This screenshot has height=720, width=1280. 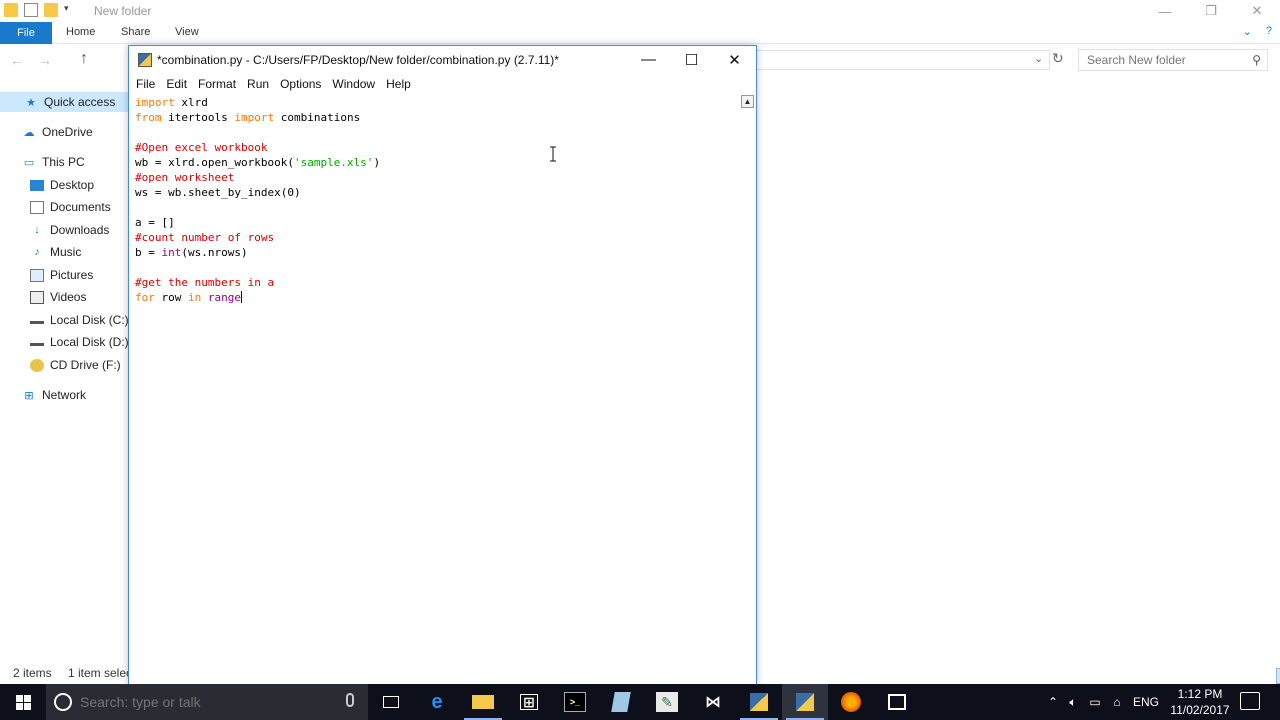 I want to click on nav-item-quick-access: ★ Quick access, so click(x=64, y=102).